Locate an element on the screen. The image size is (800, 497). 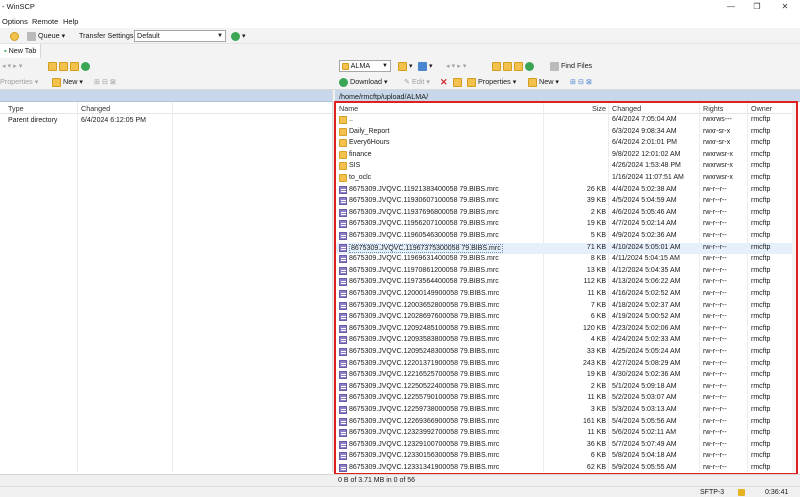
left-folder-buttons is located at coordinates (69, 66).